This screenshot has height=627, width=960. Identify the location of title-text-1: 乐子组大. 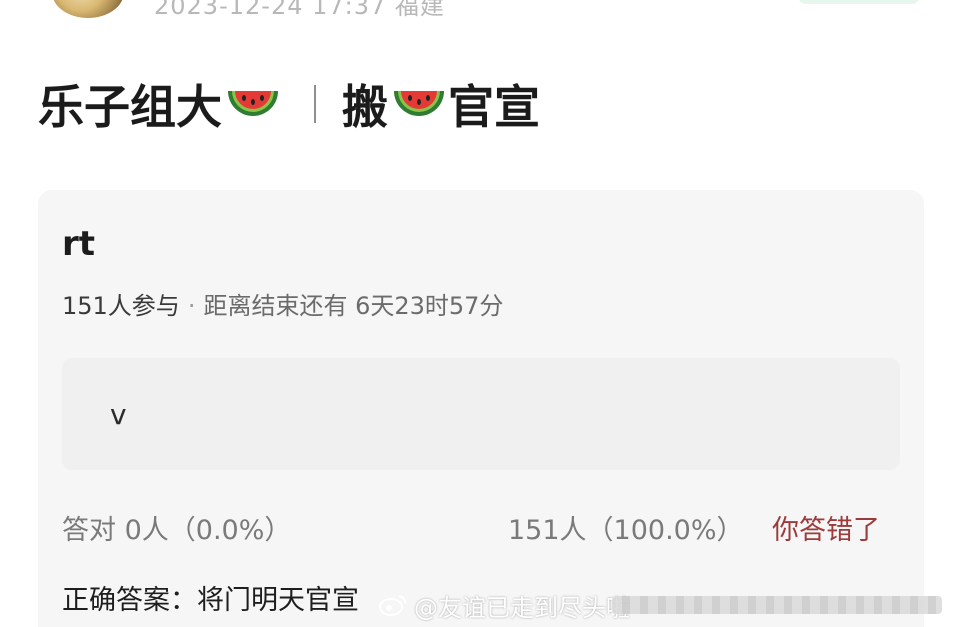
(130, 107).